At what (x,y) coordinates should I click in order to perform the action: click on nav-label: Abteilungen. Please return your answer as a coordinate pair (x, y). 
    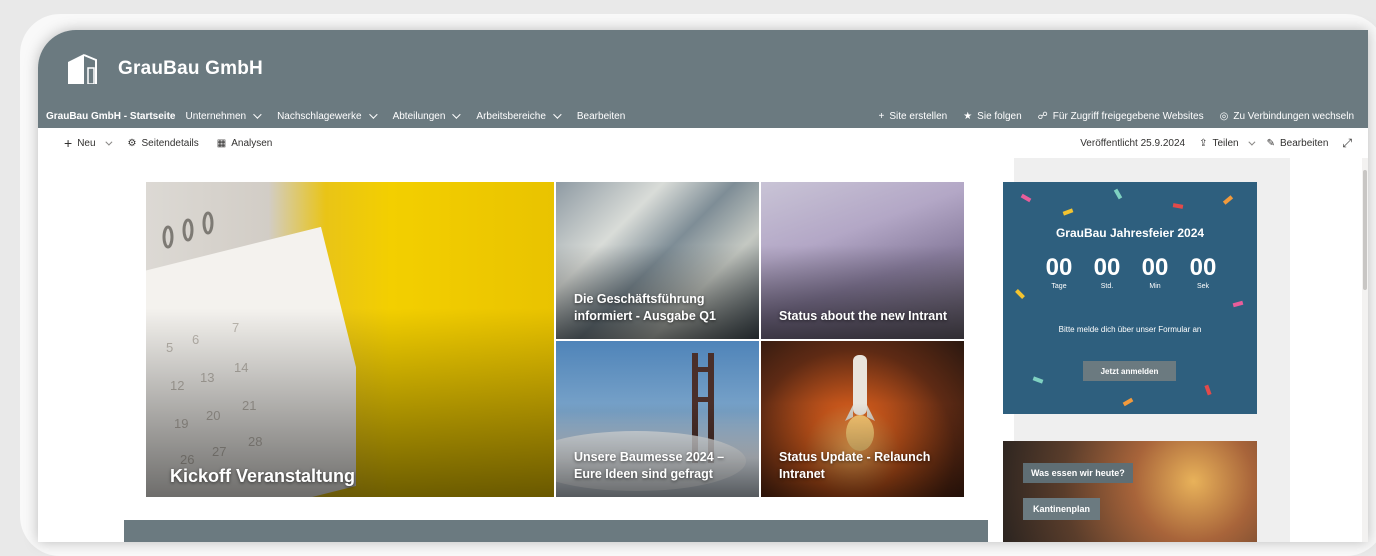
    Looking at the image, I should click on (419, 116).